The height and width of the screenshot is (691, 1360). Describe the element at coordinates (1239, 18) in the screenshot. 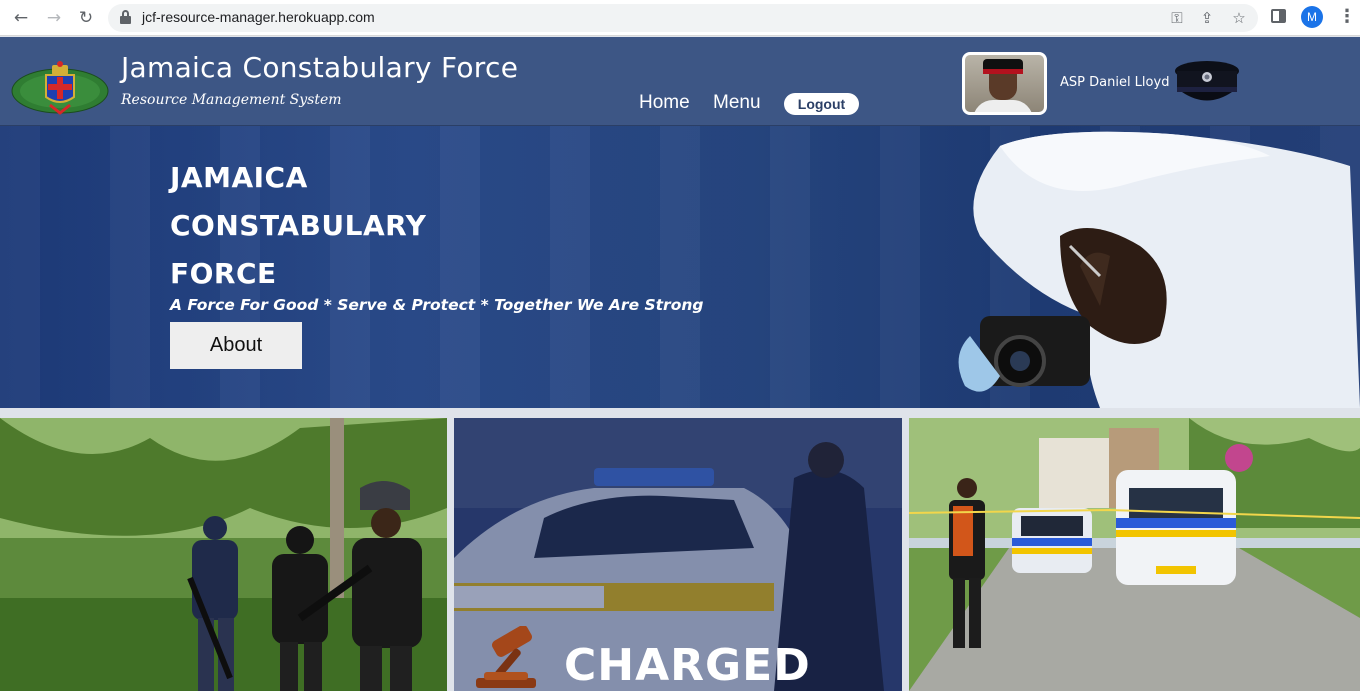

I see `star-icon: ☆` at that location.